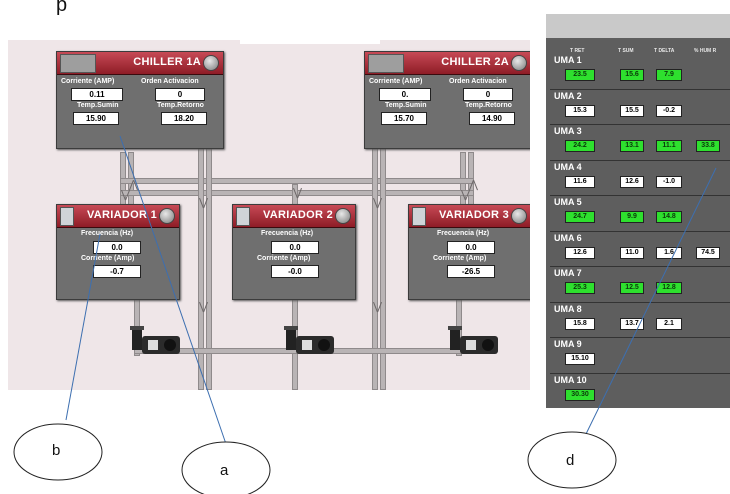 The image size is (730, 494). I want to click on callout-d-label: d, so click(570, 460).